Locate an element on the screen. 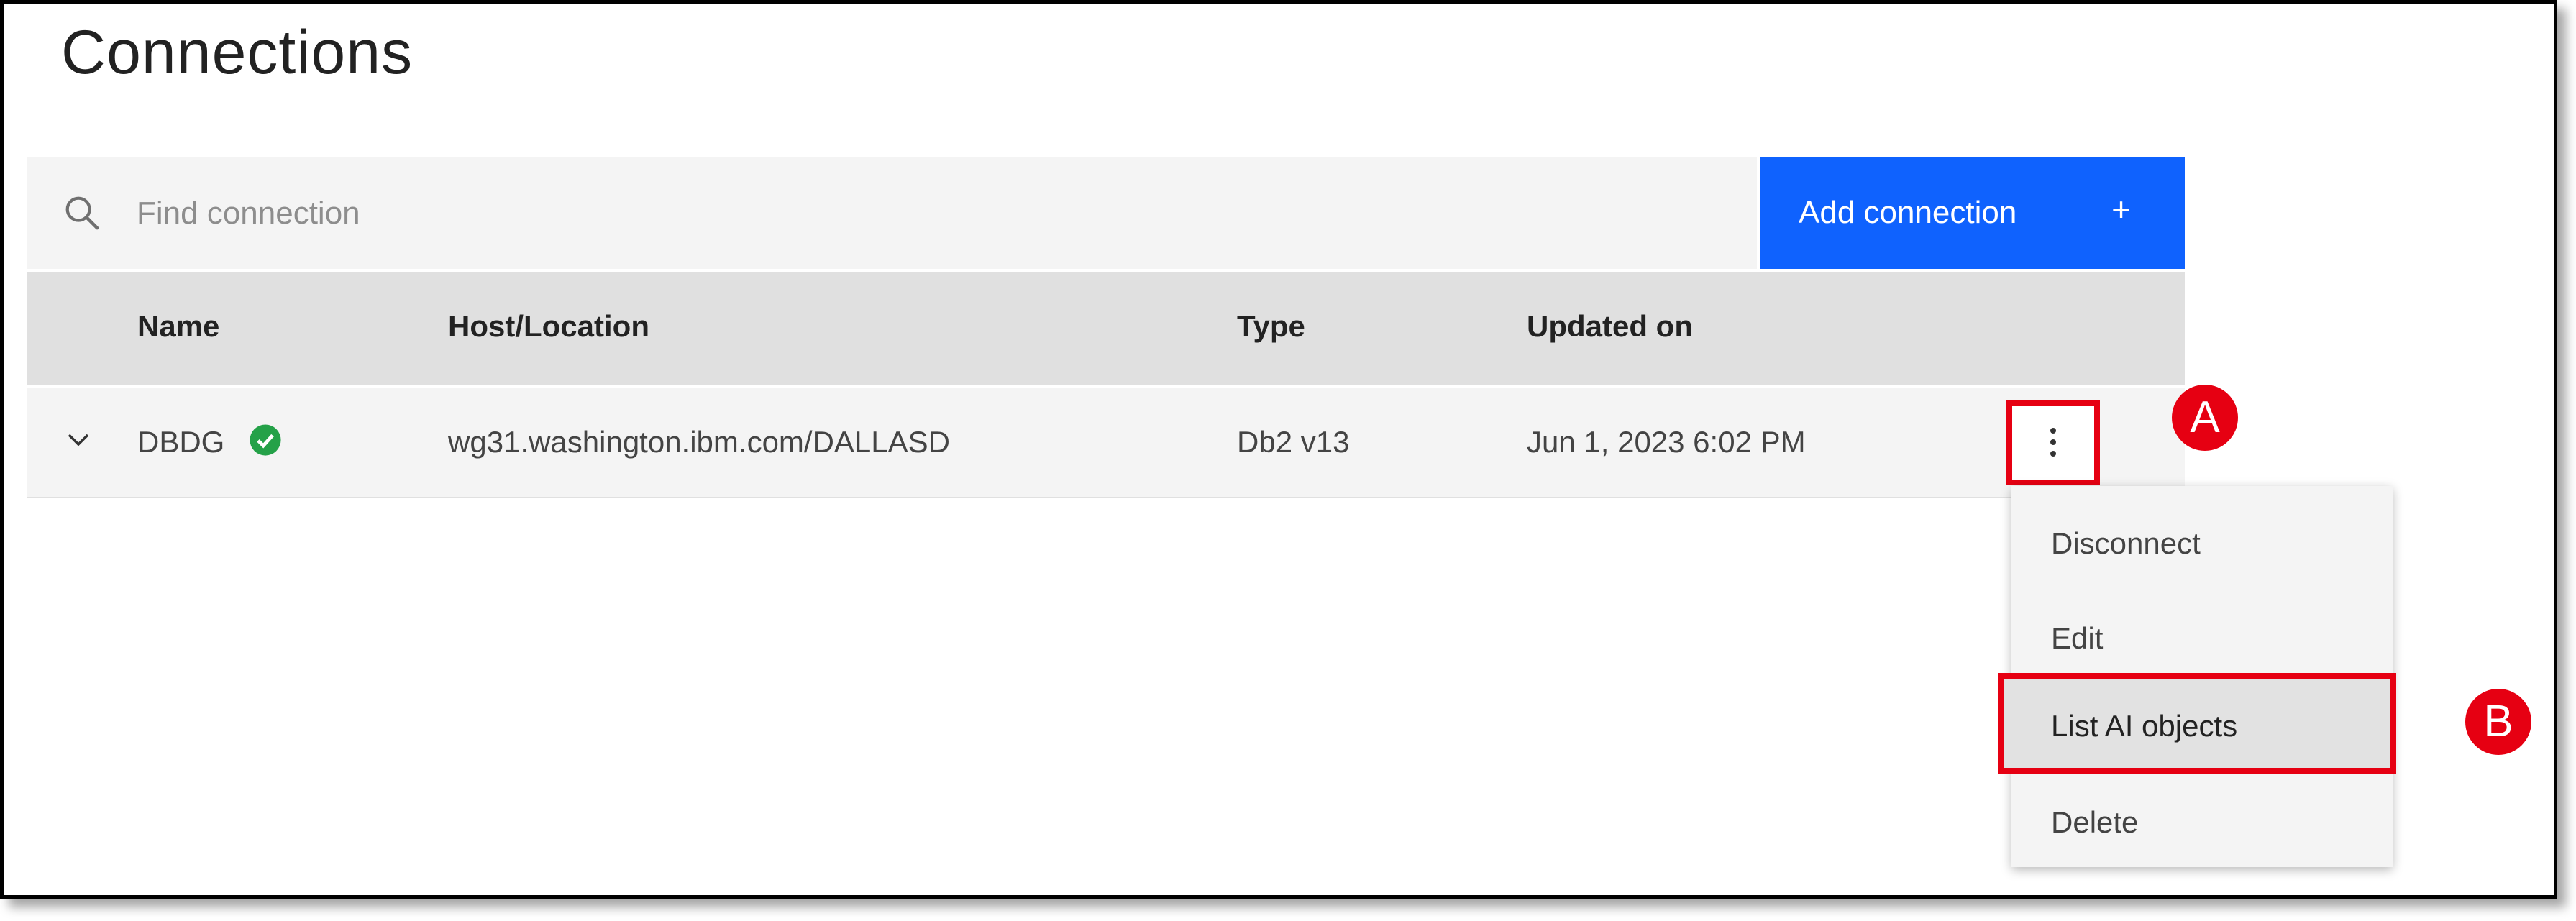  checkmark-circle-icon is located at coordinates (265, 440).